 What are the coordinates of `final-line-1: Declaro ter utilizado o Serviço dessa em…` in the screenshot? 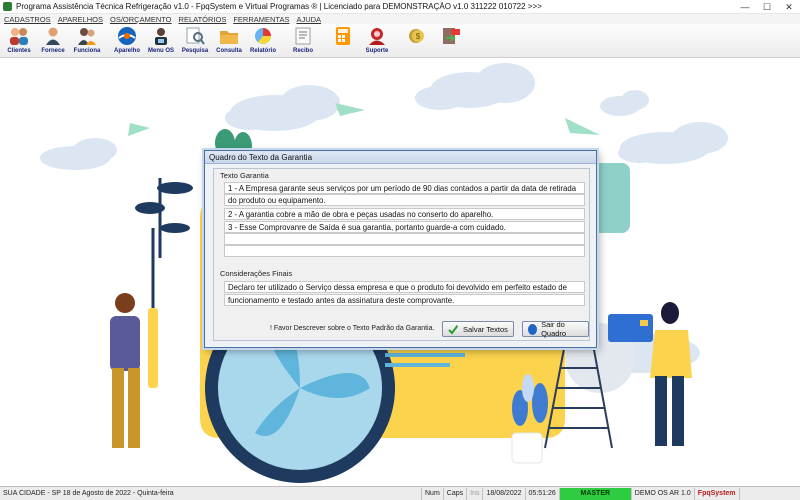 It's located at (404, 287).